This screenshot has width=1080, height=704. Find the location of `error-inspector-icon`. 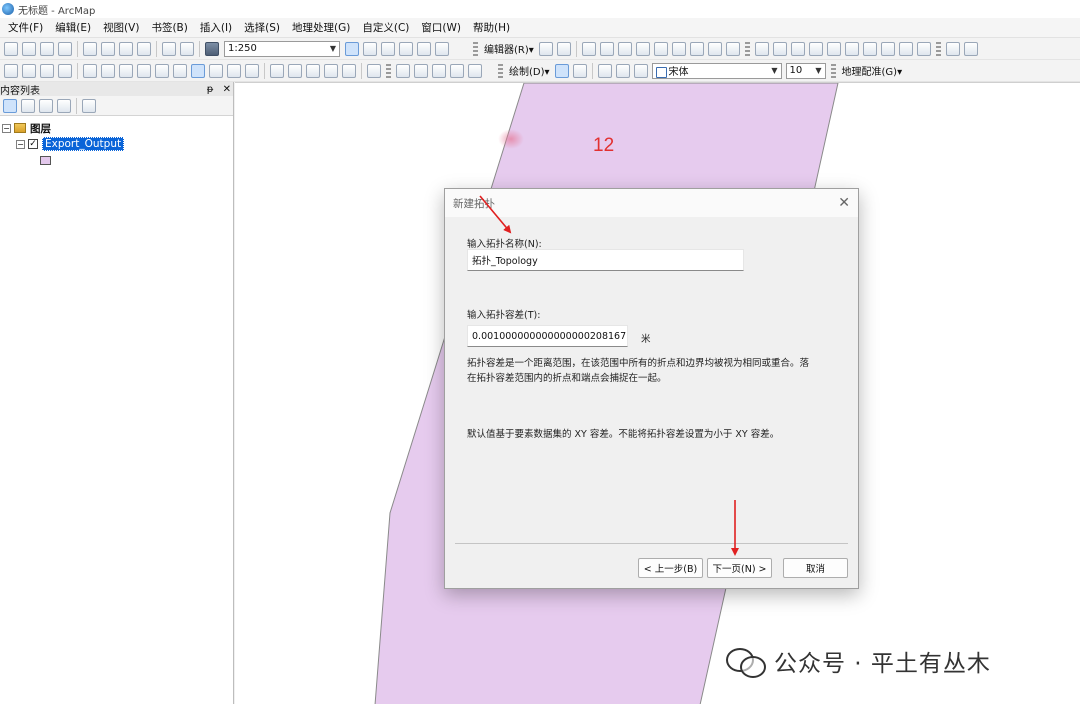

error-inspector-icon is located at coordinates (887, 48).